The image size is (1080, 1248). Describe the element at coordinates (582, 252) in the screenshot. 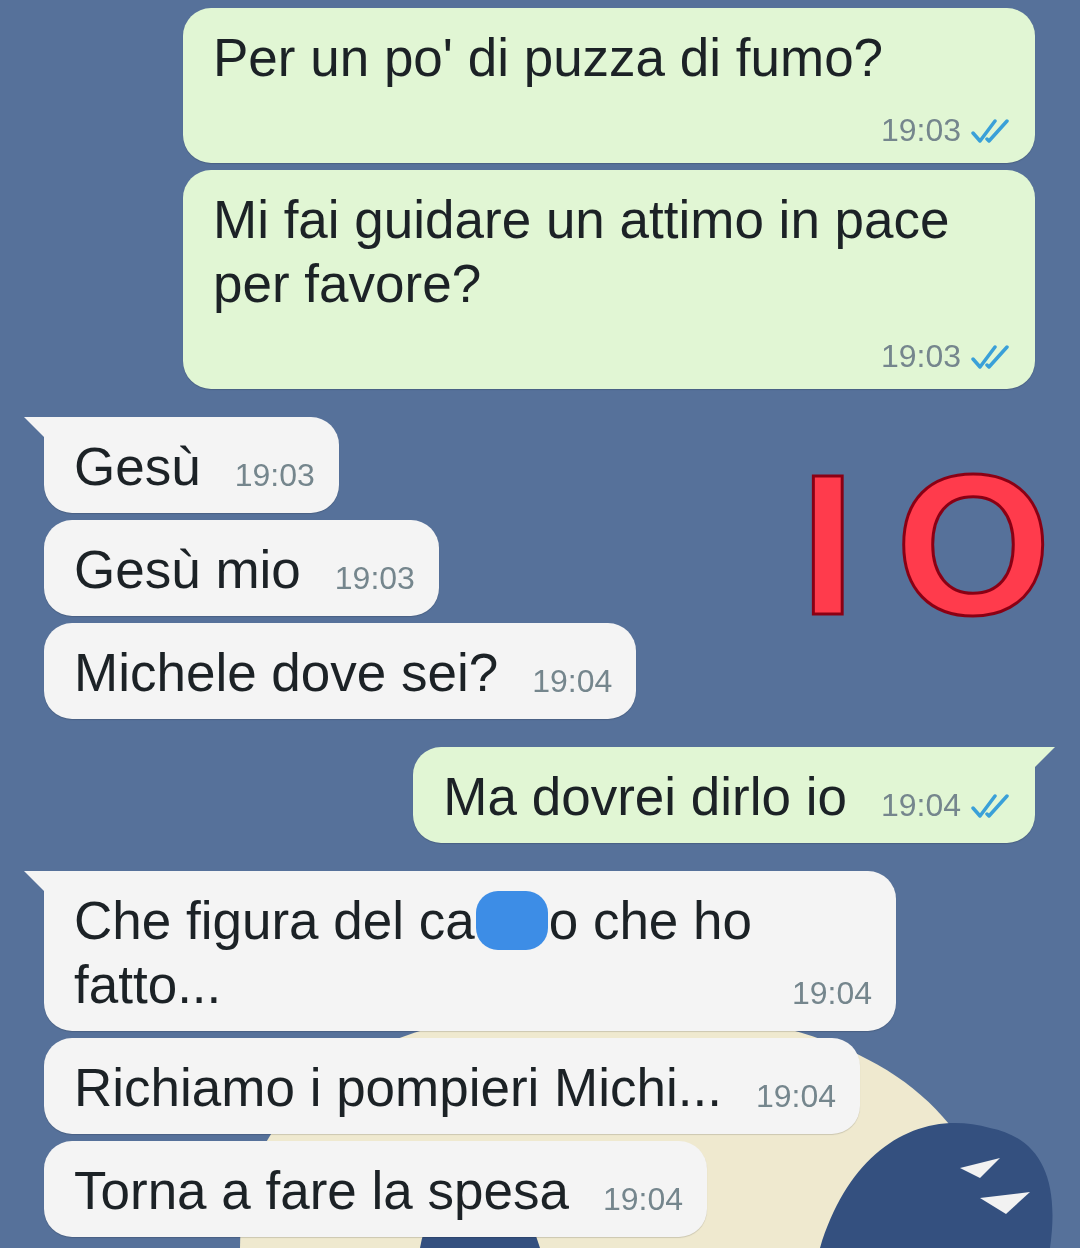

I see `message-text: Mi fai guidare un attimo in pace per favore?` at that location.